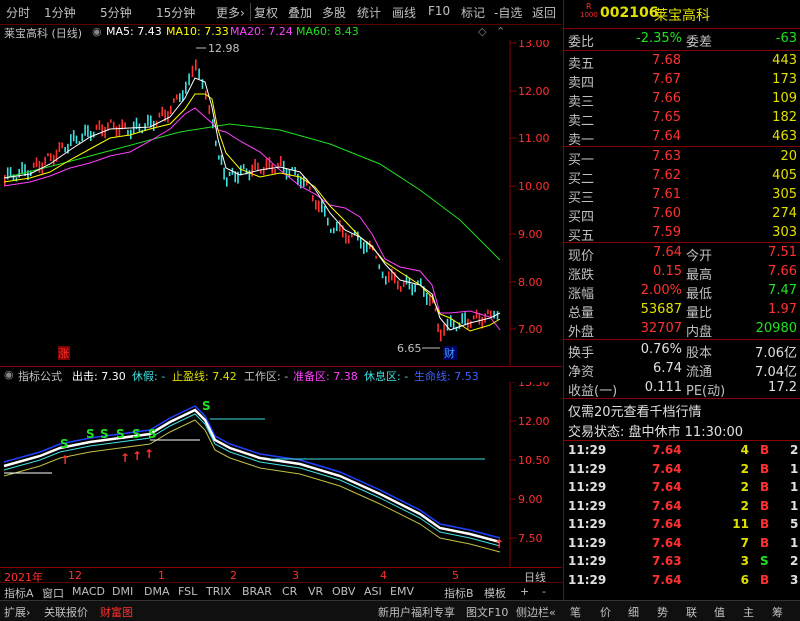 Image resolution: width=800 pixels, height=621 pixels. I want to click on buy-signal-arrow-icon: ↑, so click(65, 460).